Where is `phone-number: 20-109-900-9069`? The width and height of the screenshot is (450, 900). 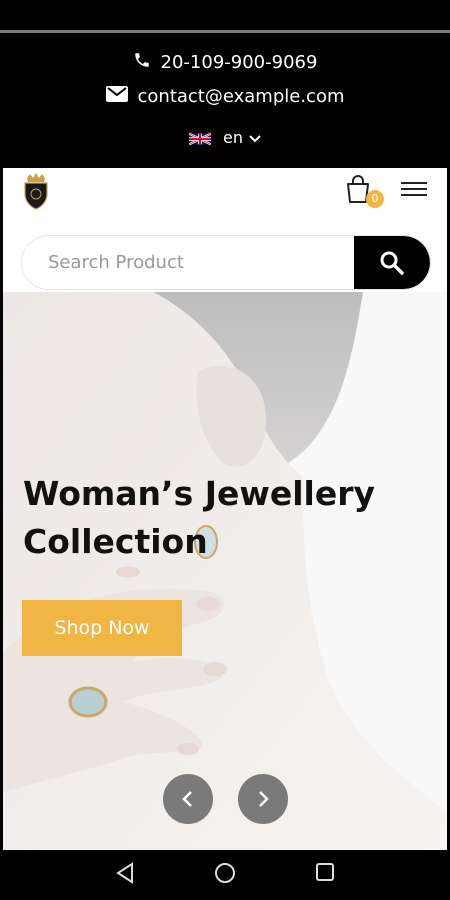
phone-number: 20-109-900-9069 is located at coordinates (239, 62).